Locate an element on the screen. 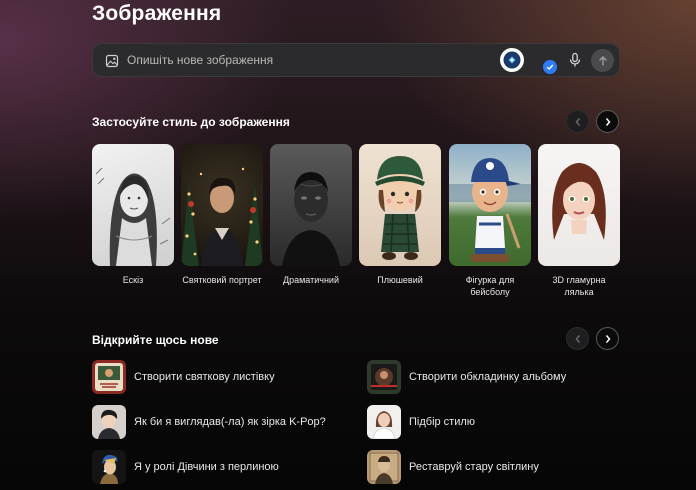 This screenshot has height=490, width=696. styles-next-button is located at coordinates (607, 121).